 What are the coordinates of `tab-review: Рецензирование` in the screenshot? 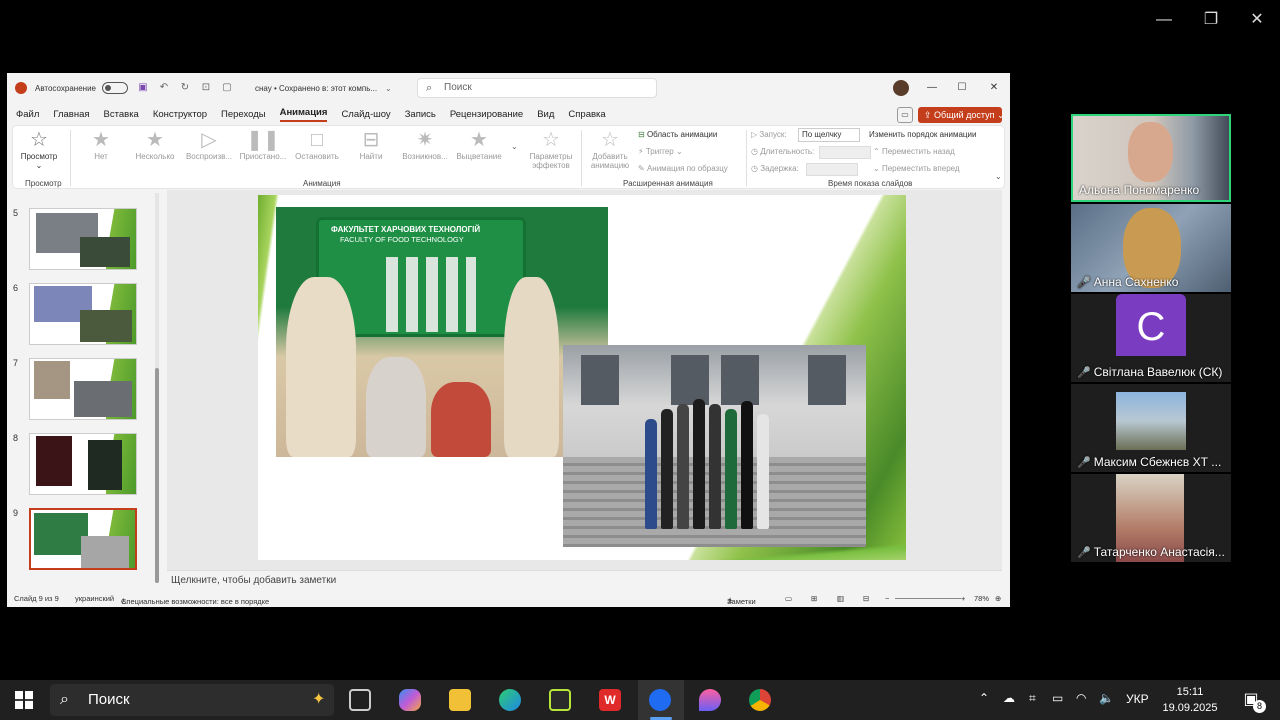 It's located at (486, 114).